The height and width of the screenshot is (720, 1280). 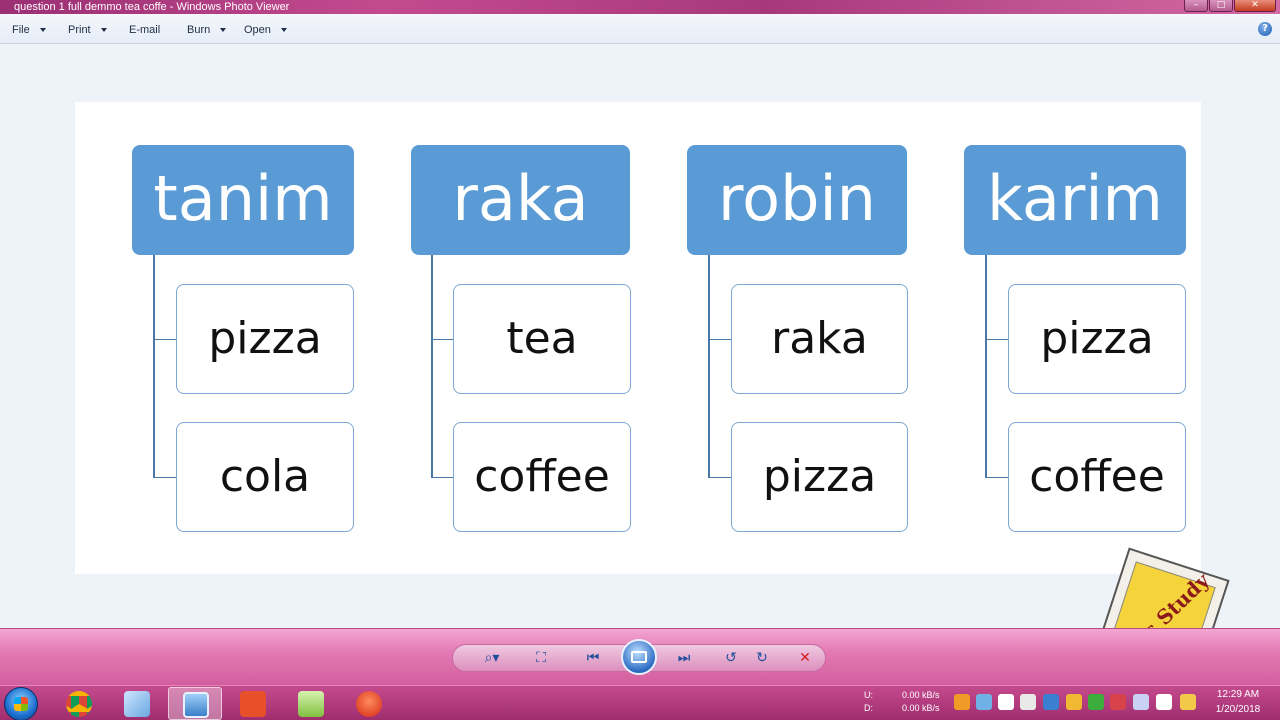 What do you see at coordinates (1075, 200) in the screenshot?
I see `group-header: karim` at bounding box center [1075, 200].